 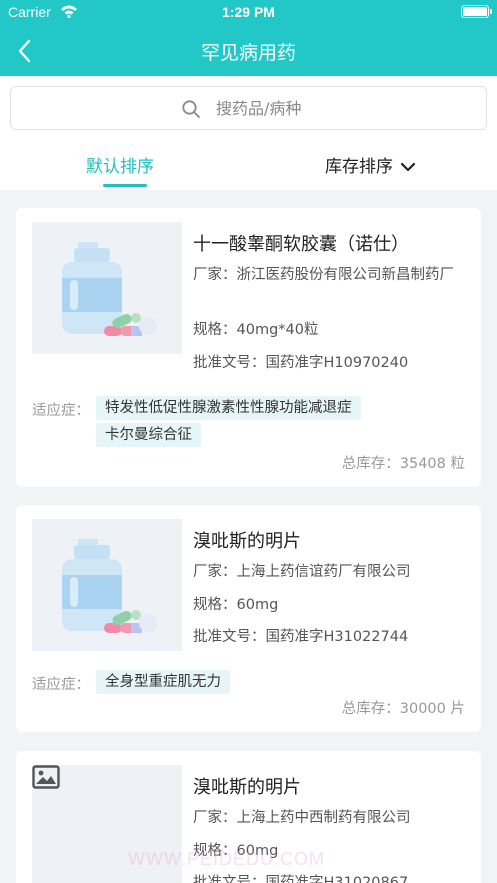 I want to click on tab-default-sort-label: 默认排序, so click(x=120, y=167).